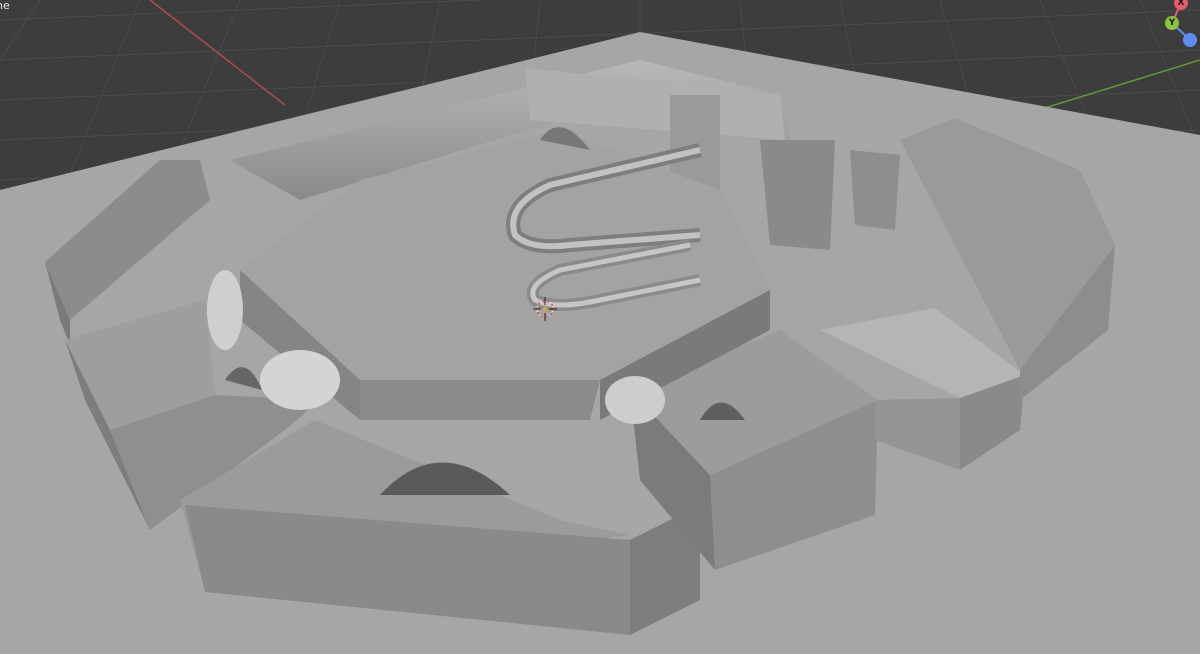 The image size is (1200, 654). What do you see at coordinates (1190, 40) in the screenshot?
I see `gizmo-z-axis` at bounding box center [1190, 40].